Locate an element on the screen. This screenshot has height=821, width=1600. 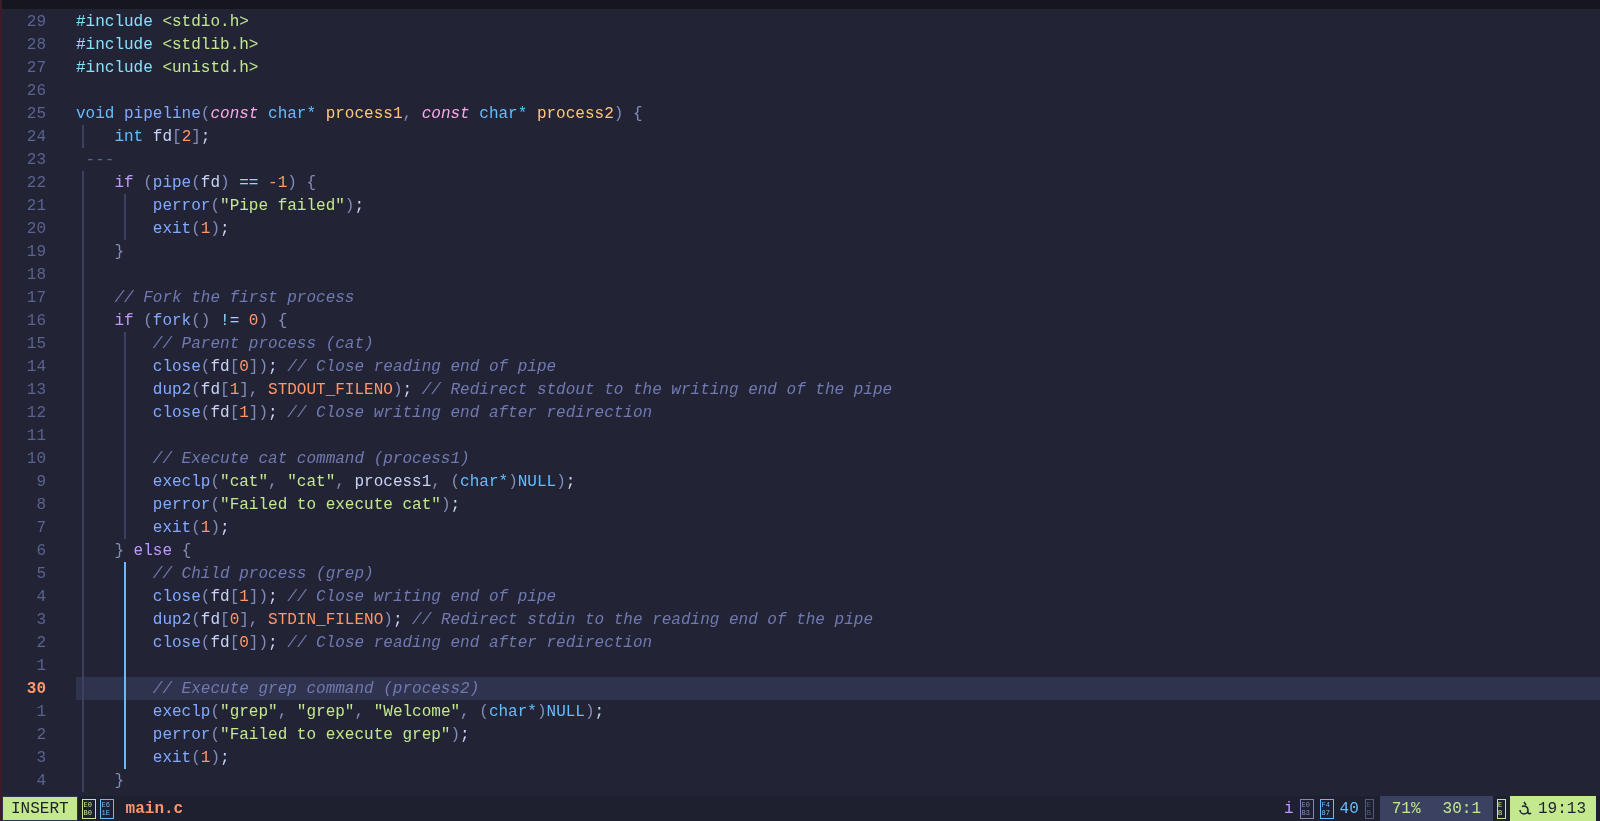
code-line: // Fork the first process is located at coordinates (234, 298).